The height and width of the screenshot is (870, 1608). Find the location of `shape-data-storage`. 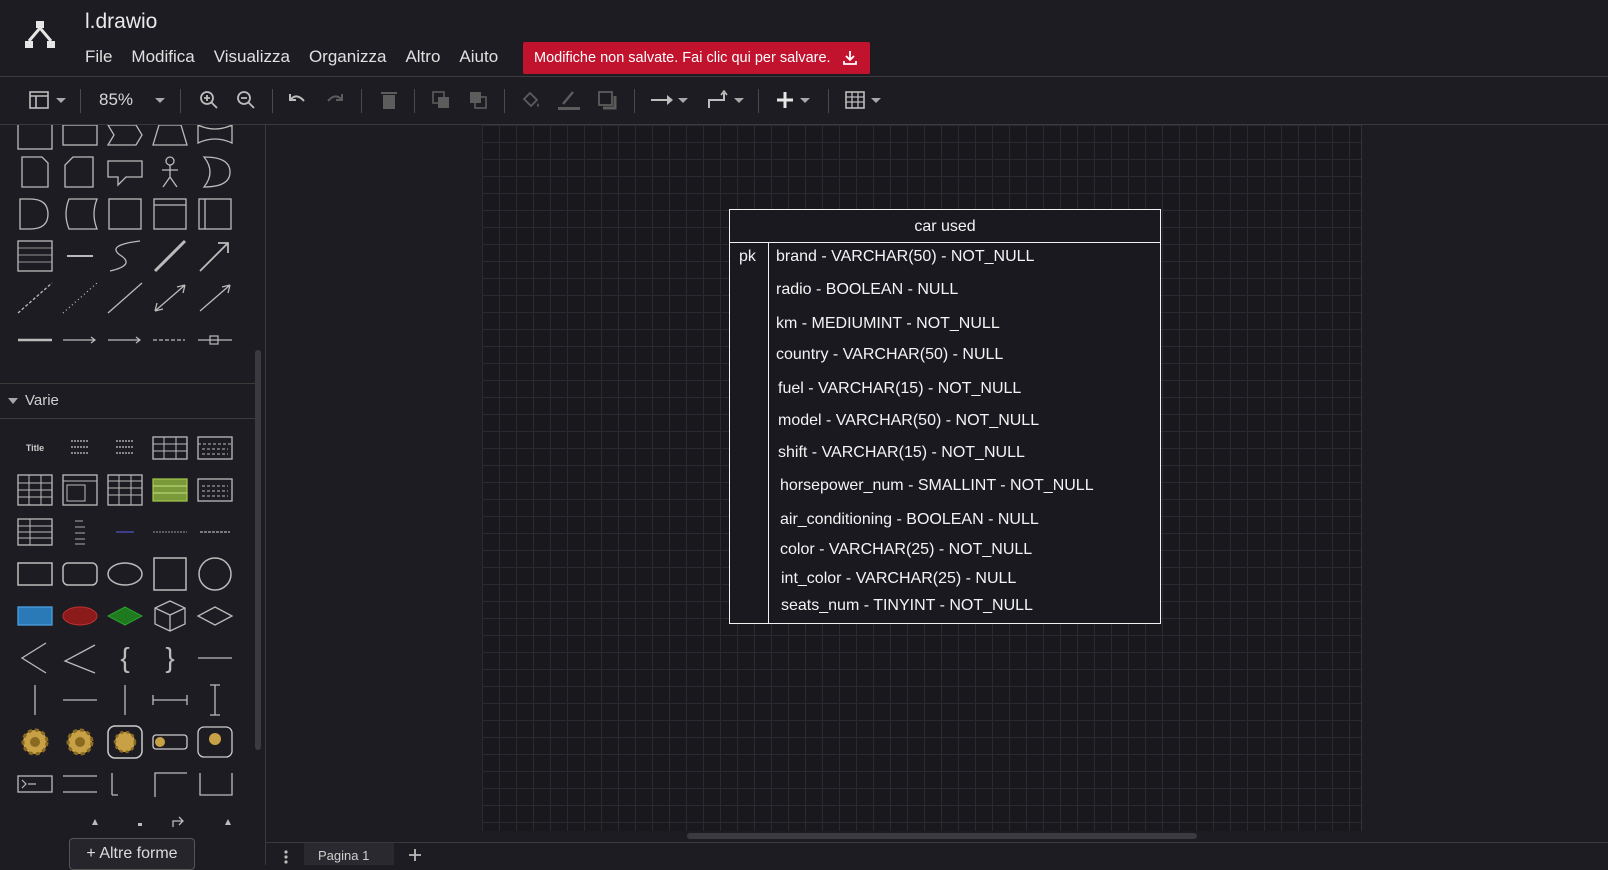

shape-data-storage is located at coordinates (80, 214).